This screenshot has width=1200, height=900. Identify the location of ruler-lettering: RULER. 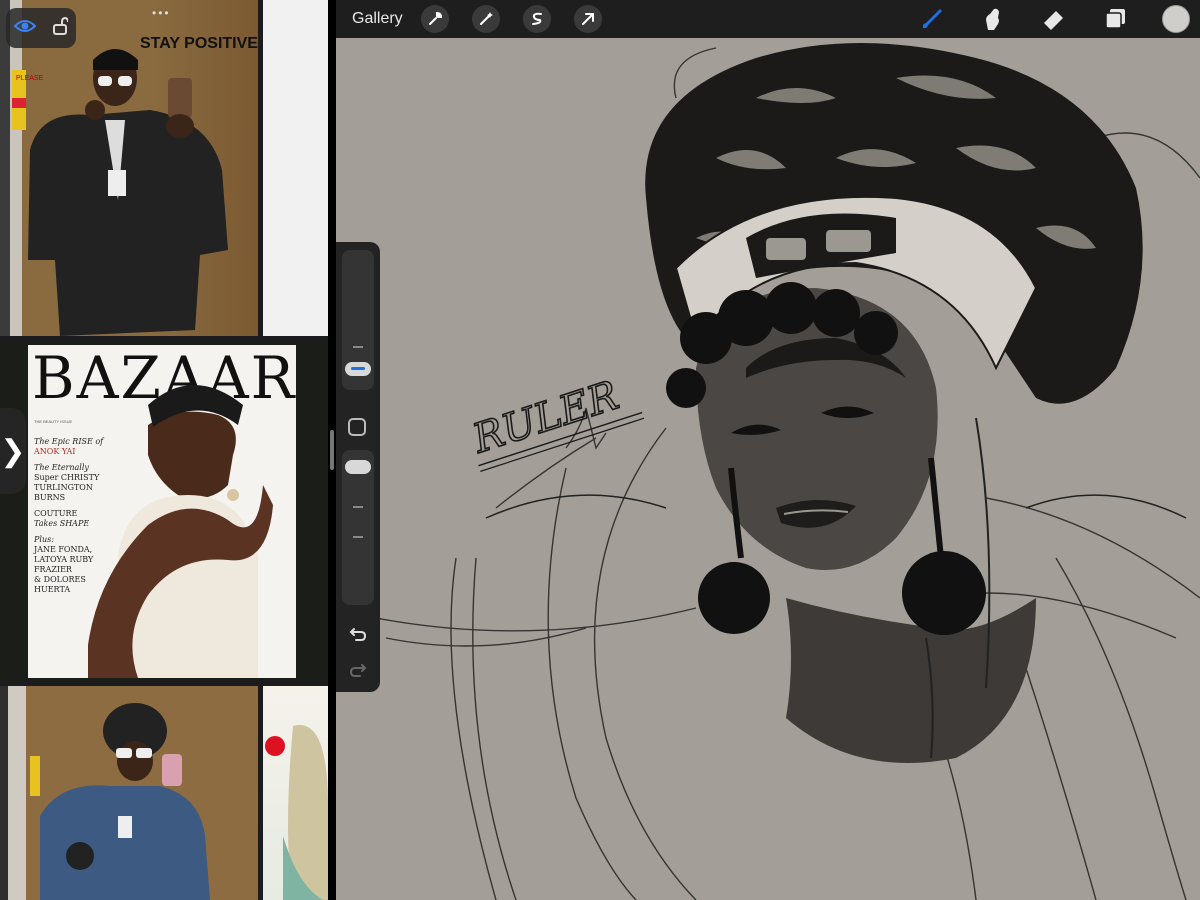
(555, 422).